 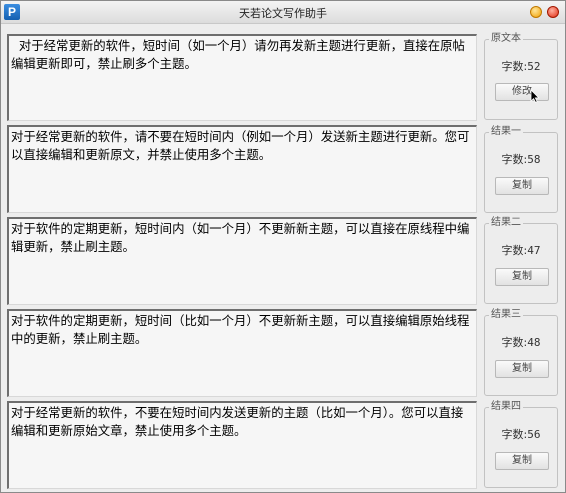 I want to click on result-4-group-label: 结果四, so click(x=506, y=407).